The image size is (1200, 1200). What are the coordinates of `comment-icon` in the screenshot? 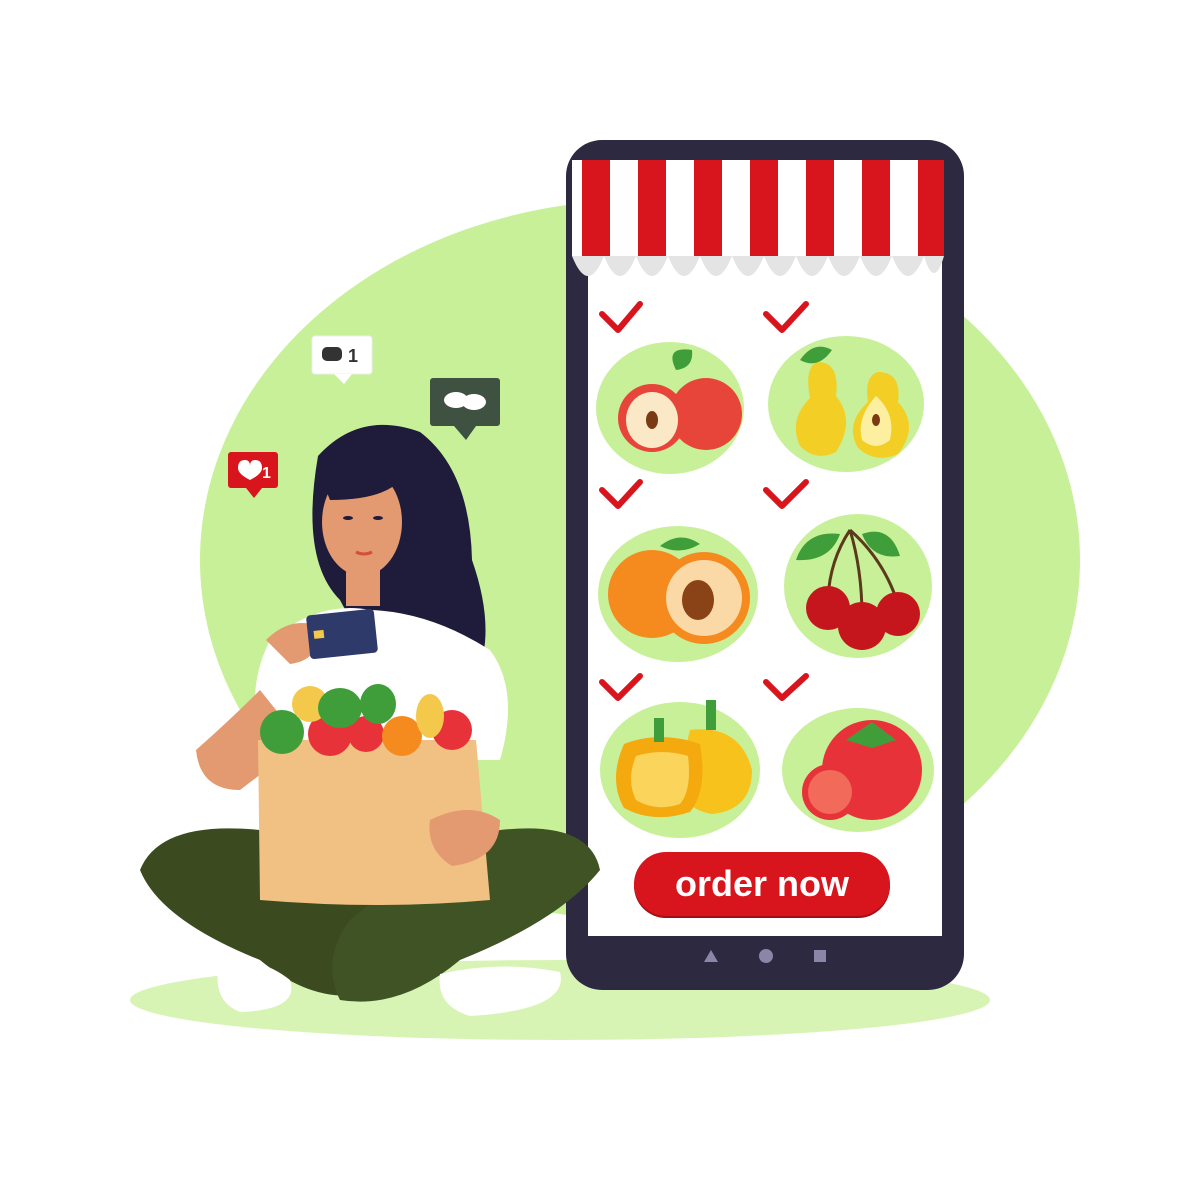 It's located at (332, 354).